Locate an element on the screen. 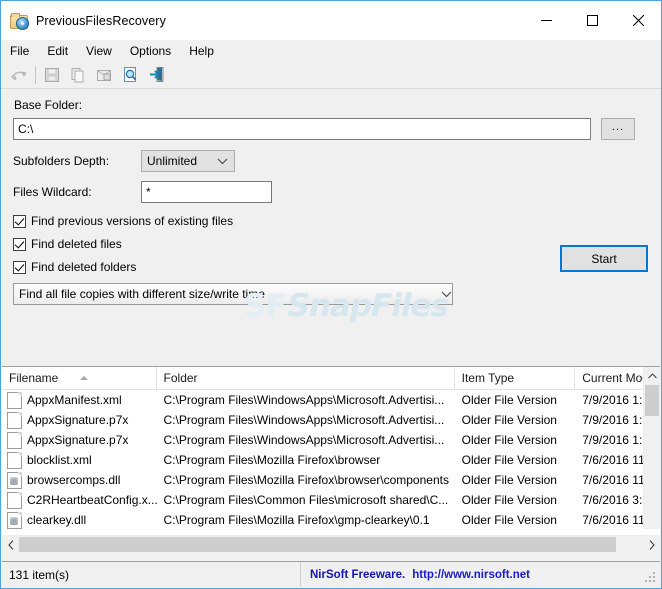 The width and height of the screenshot is (662, 589). minimize-button is located at coordinates (546, 20).